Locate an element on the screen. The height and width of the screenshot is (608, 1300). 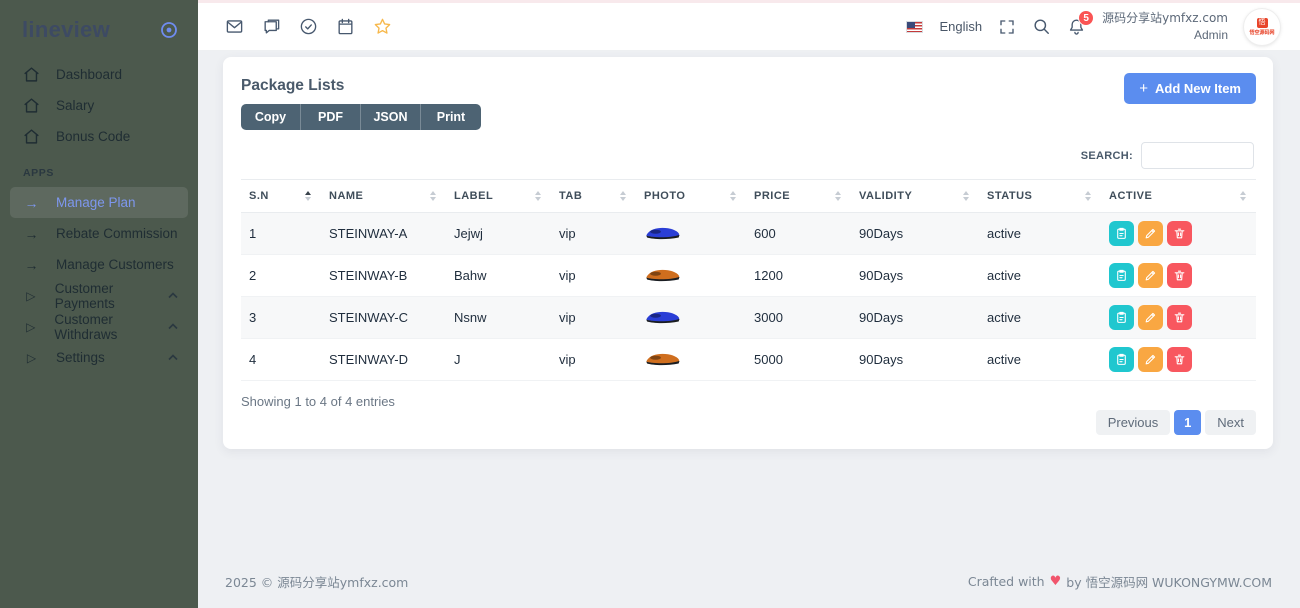
mail-icon is located at coordinates (234, 26).